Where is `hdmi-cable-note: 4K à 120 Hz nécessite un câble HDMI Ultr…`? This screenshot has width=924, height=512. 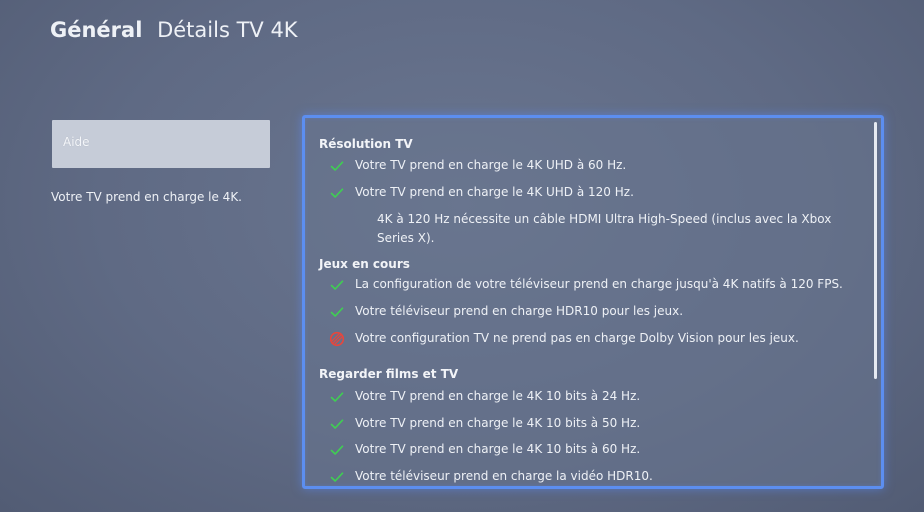 hdmi-cable-note: 4K à 120 Hz nécessite un câble HDMI Ultr… is located at coordinates (604, 228).